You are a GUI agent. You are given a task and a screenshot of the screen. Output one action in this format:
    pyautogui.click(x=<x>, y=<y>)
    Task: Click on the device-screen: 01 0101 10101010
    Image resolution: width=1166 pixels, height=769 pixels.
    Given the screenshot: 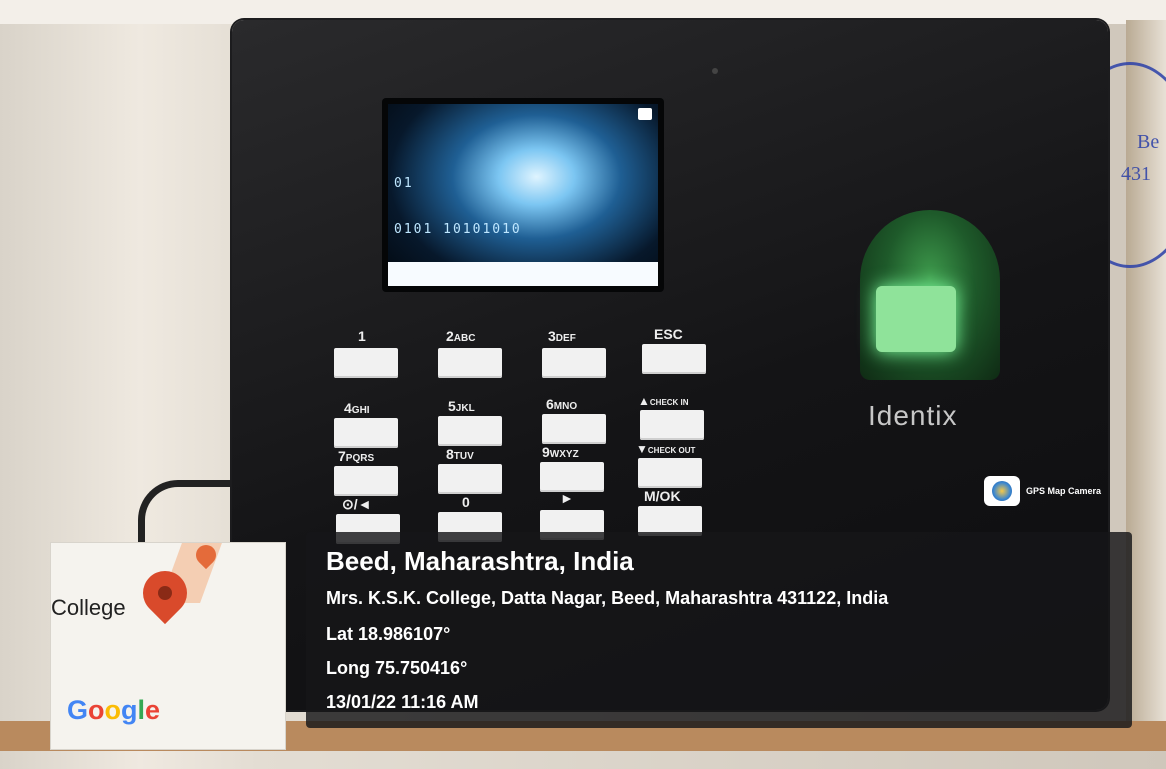 What is the action you would take?
    pyautogui.click(x=523, y=195)
    